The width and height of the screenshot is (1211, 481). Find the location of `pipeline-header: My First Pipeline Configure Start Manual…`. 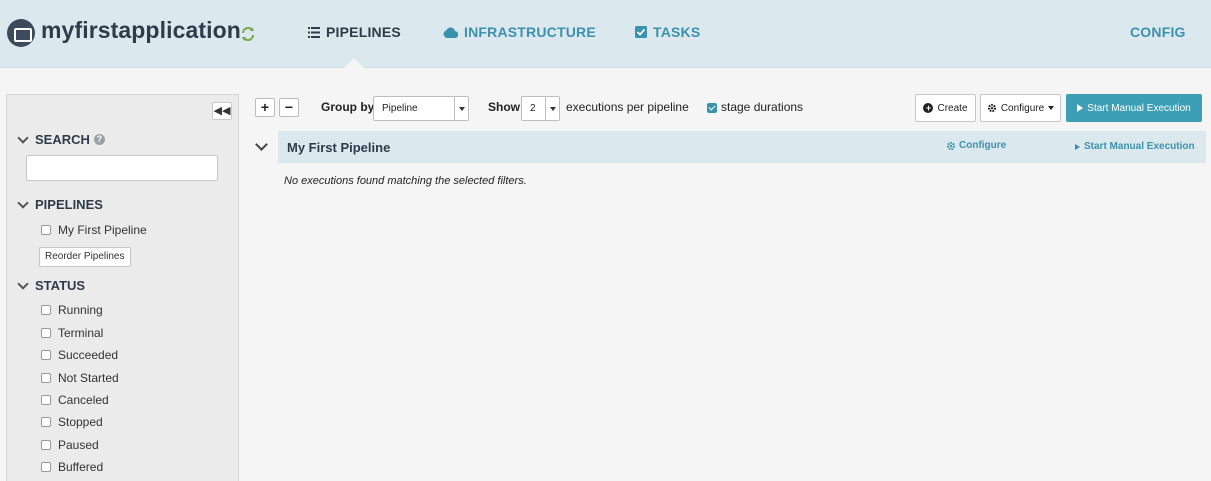

pipeline-header: My First Pipeline Configure Start Manual… is located at coordinates (742, 147).